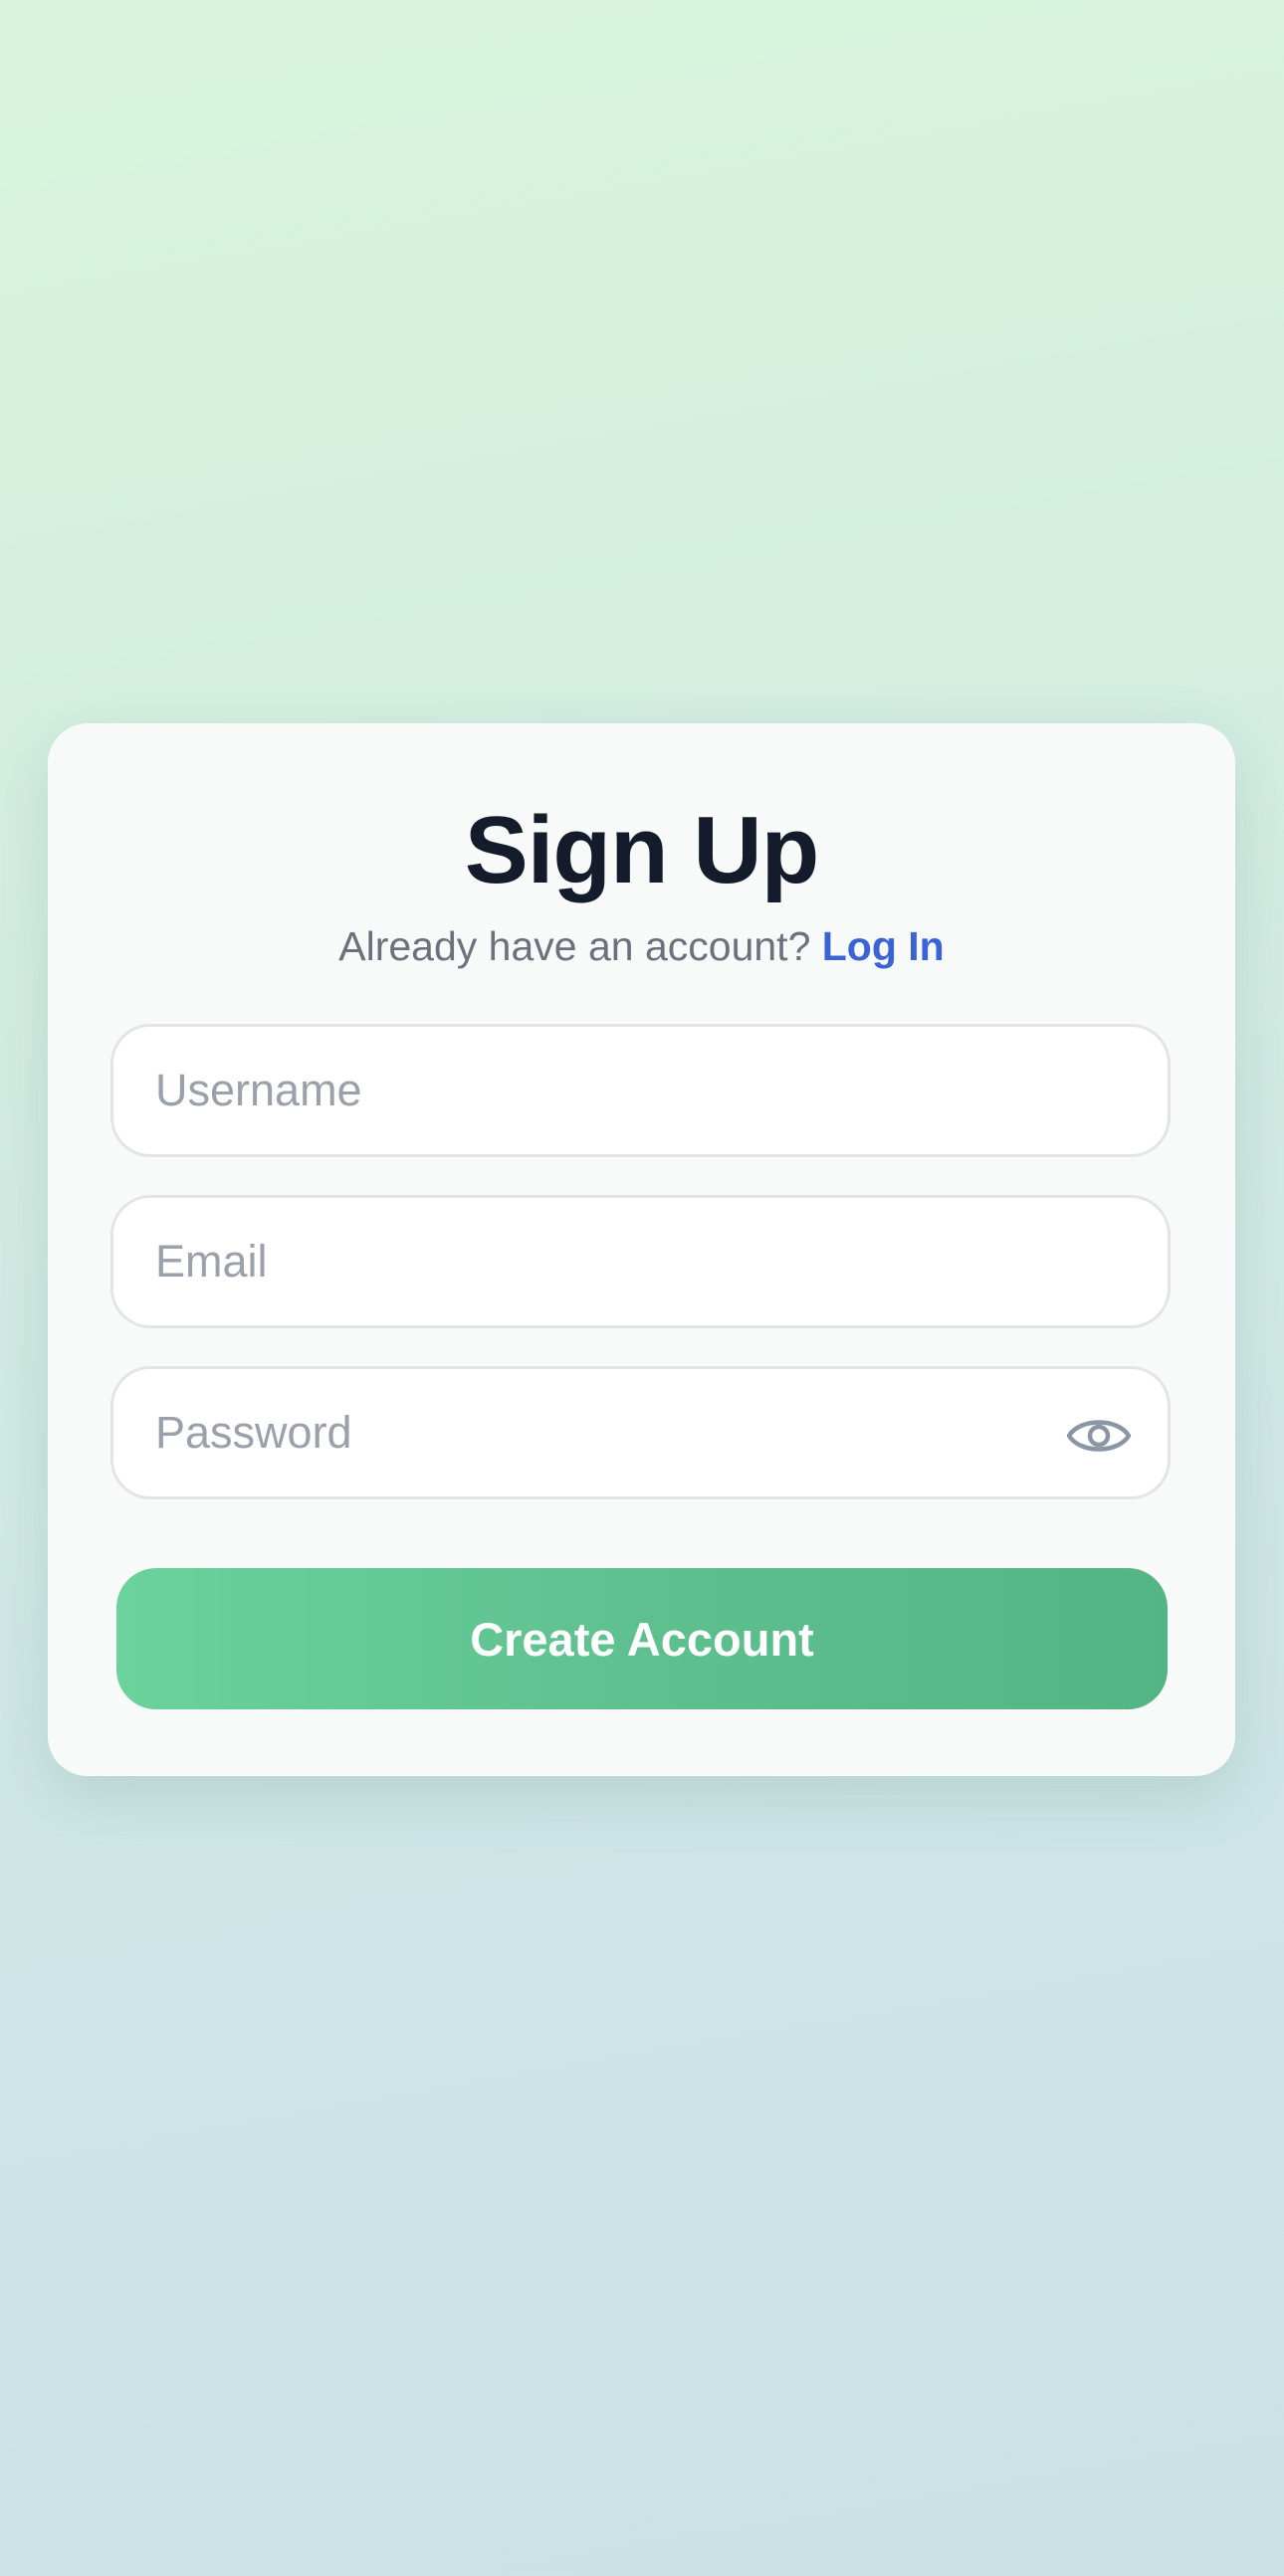 The image size is (1284, 2576). What do you see at coordinates (642, 1638) in the screenshot?
I see `create-account-button: Create Account` at bounding box center [642, 1638].